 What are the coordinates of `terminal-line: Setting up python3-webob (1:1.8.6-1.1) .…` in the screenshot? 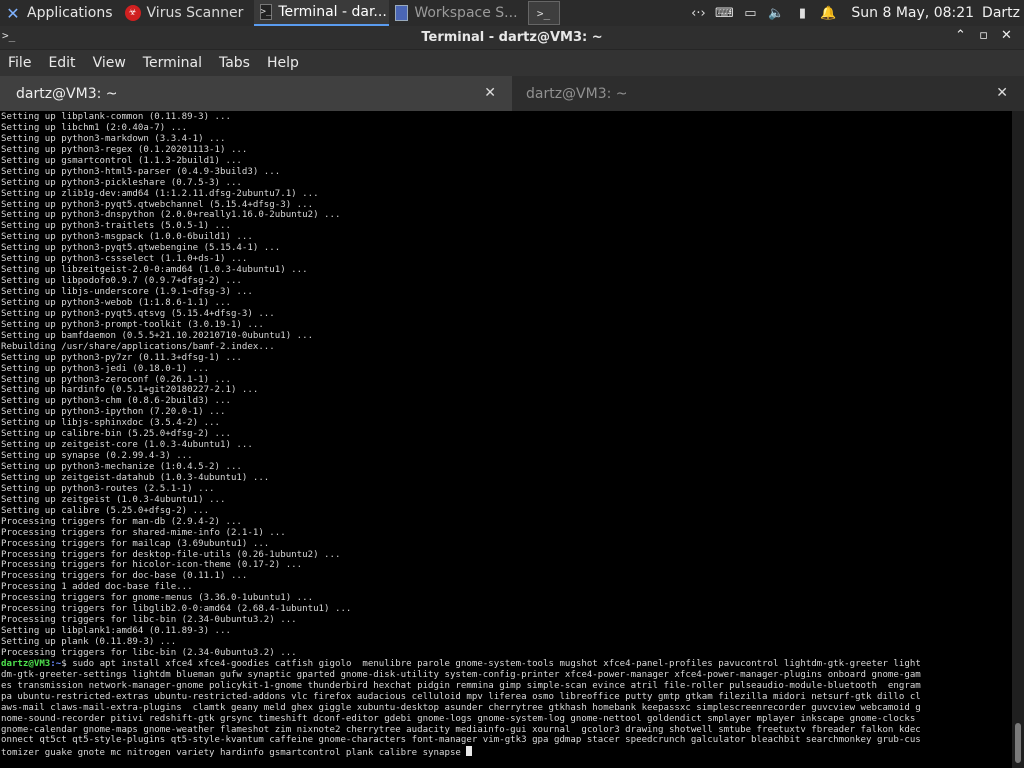 It's located at (116, 302).